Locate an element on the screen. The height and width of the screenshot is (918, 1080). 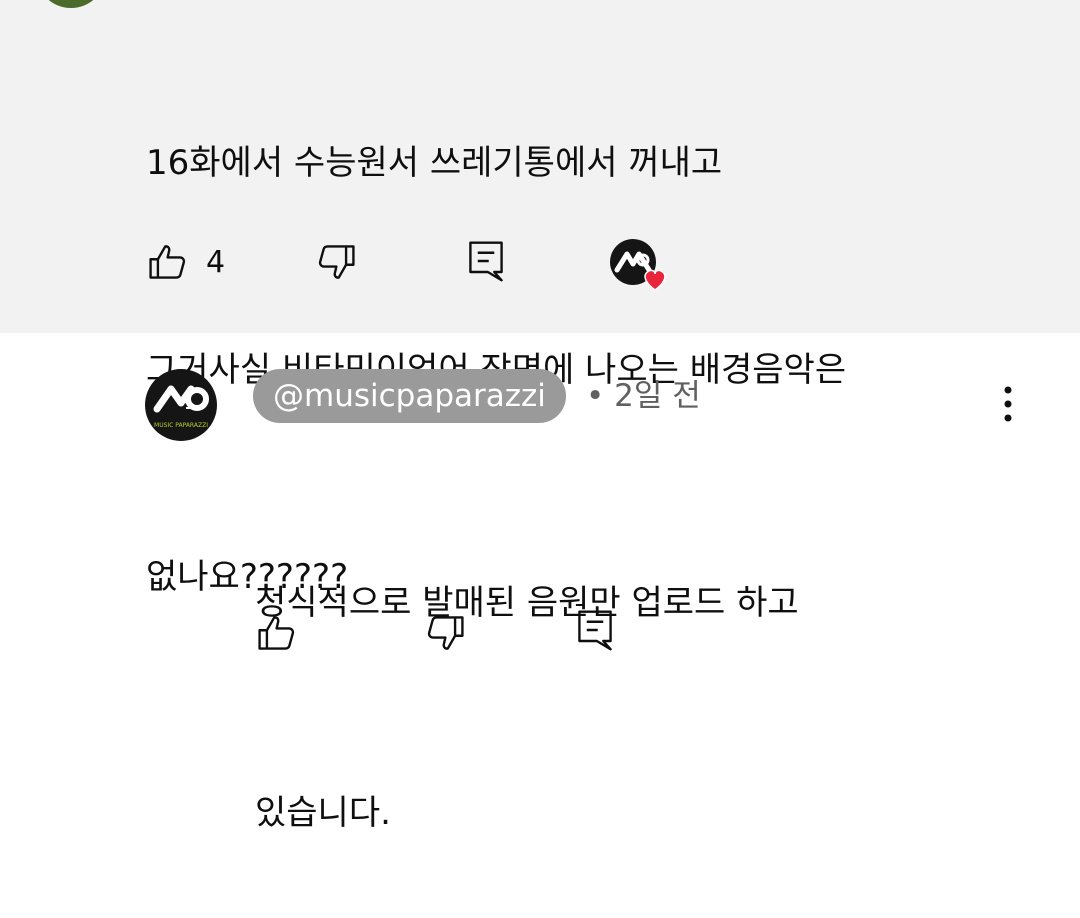
more-vert-icon is located at coordinates (1008, 404).